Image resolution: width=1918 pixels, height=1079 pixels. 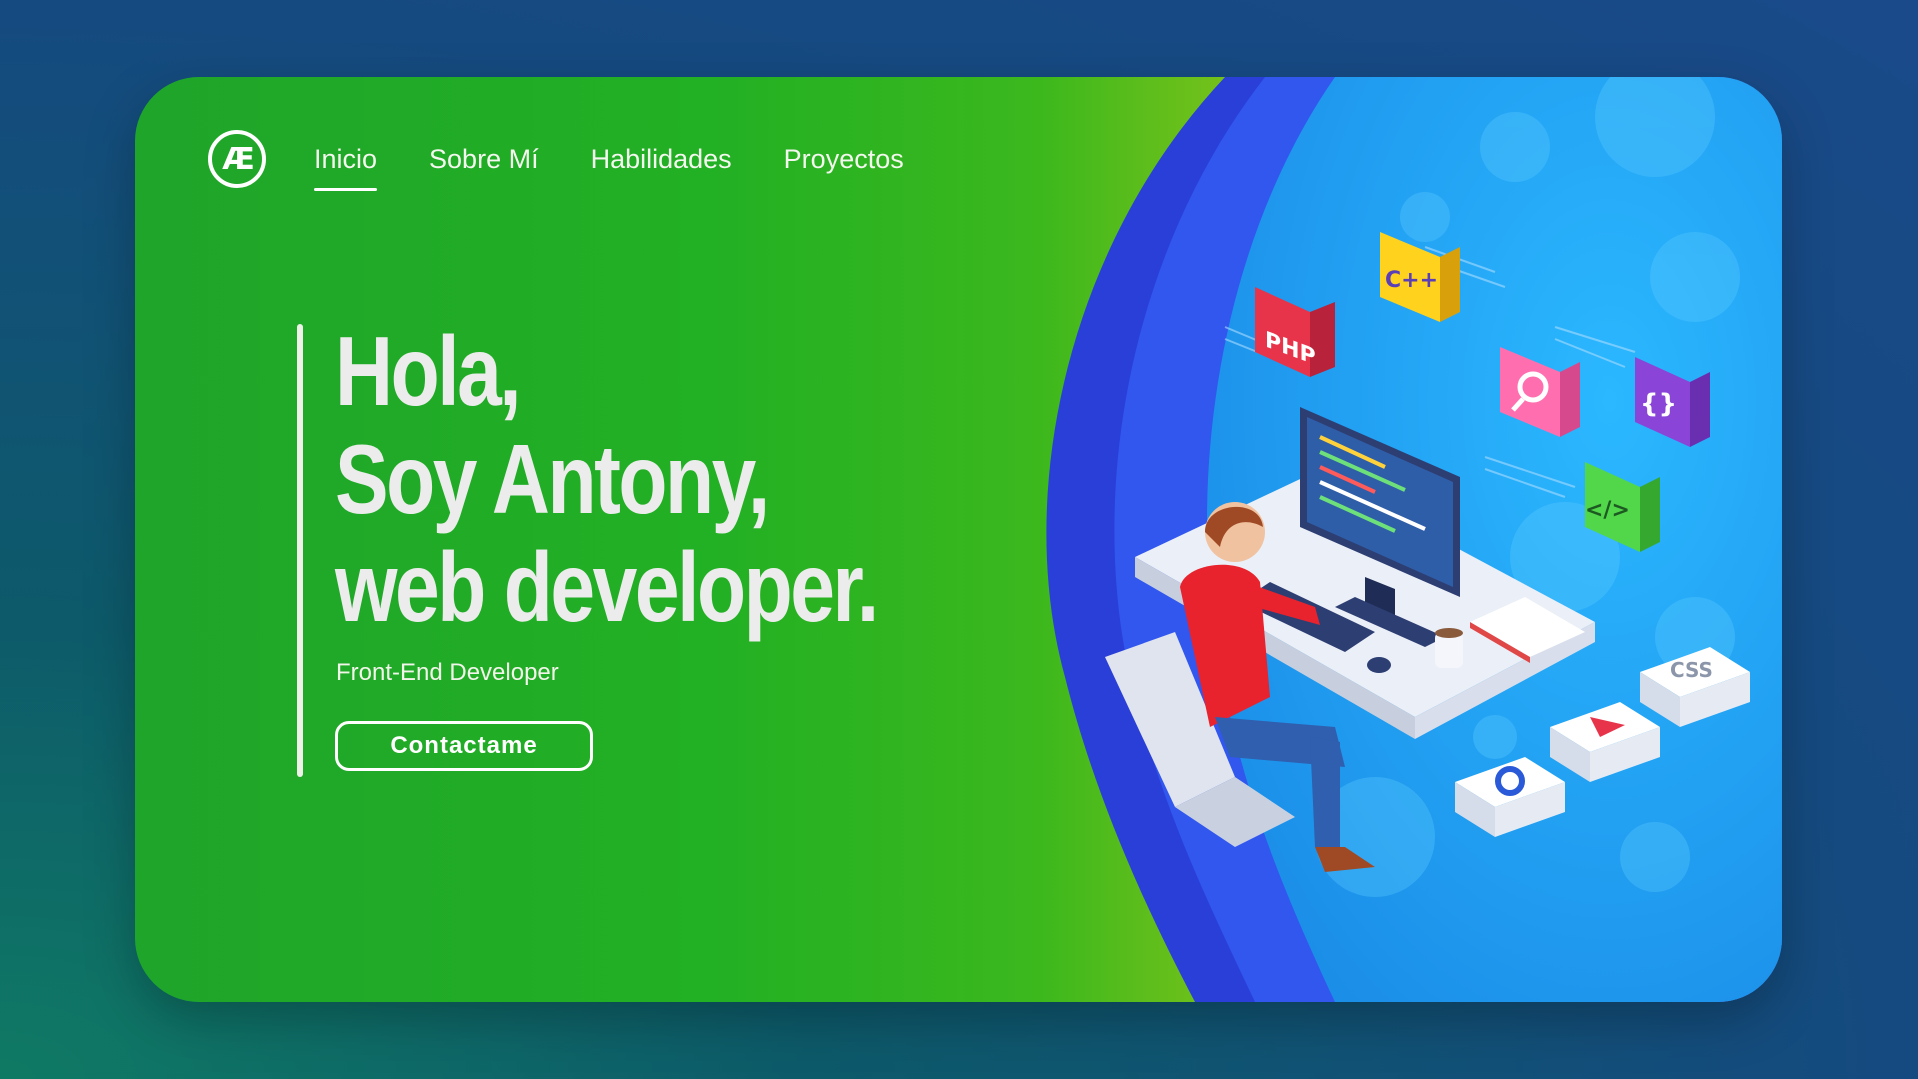 I want to click on hero-subtitle: Front-End Developer, so click(x=447, y=672).